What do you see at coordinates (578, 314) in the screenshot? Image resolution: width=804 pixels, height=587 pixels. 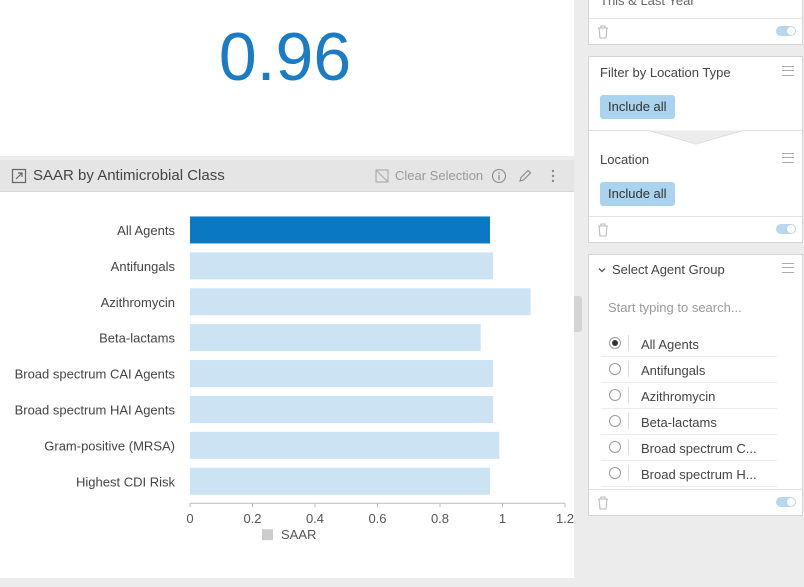 I see `splitter-handle` at bounding box center [578, 314].